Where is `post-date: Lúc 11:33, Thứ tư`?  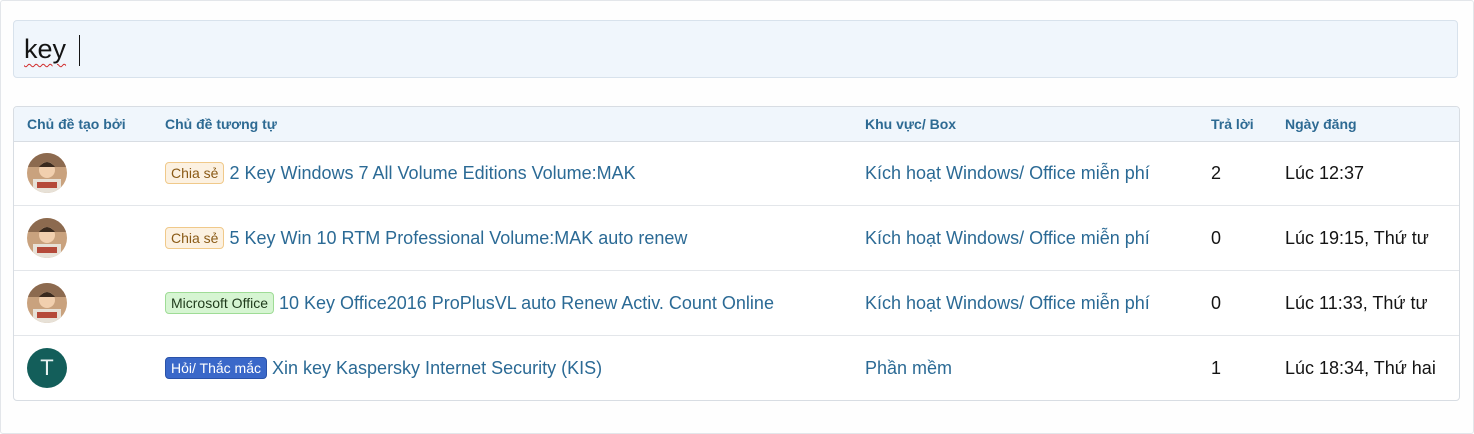
post-date: Lúc 11:33, Thứ tư is located at coordinates (1356, 302).